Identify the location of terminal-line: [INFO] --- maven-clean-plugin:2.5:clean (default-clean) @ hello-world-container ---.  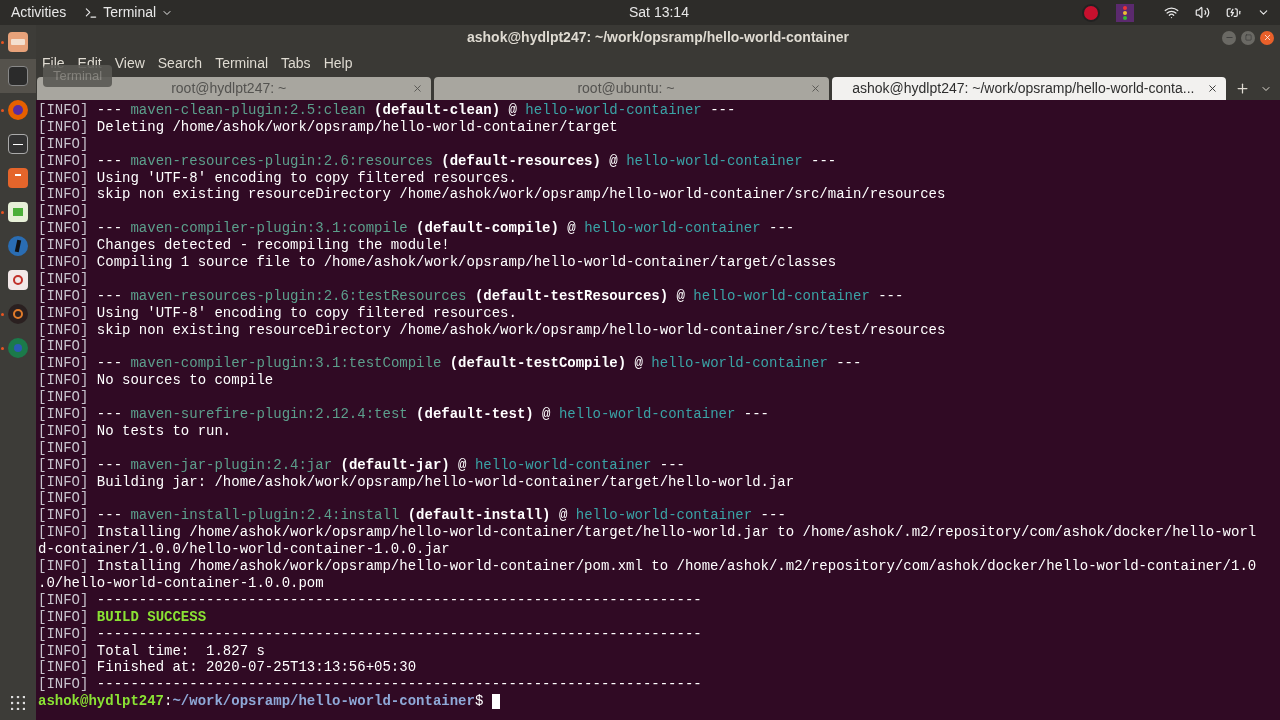
(387, 110).